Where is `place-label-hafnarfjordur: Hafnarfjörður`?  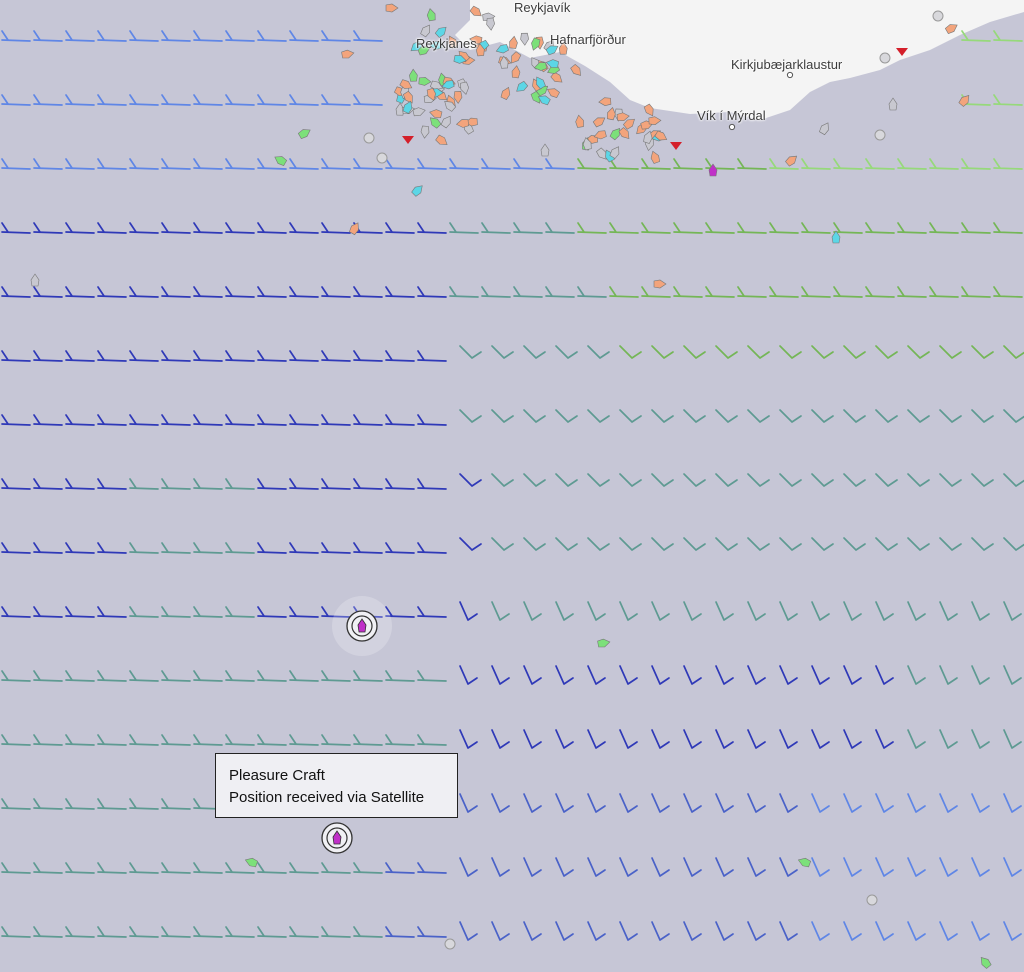
place-label-hafnarfjordur: Hafnarfjörður is located at coordinates (588, 39).